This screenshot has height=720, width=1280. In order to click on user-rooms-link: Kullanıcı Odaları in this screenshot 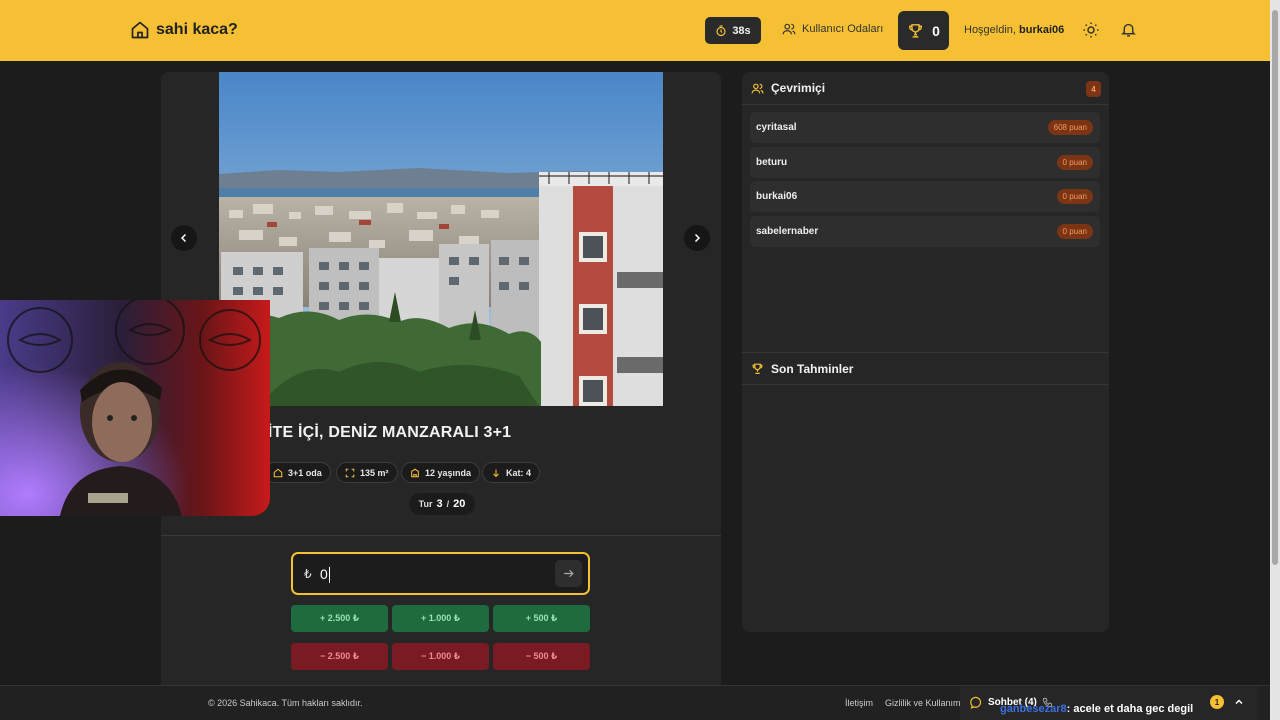, I will do `click(832, 29)`.